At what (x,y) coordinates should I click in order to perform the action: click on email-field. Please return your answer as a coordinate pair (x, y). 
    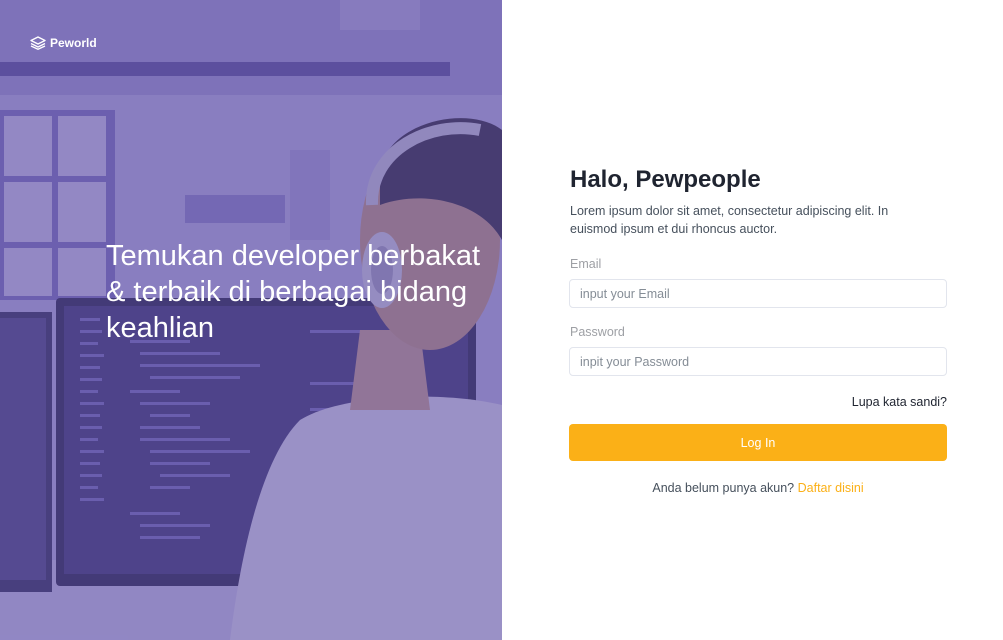
    Looking at the image, I should click on (758, 293).